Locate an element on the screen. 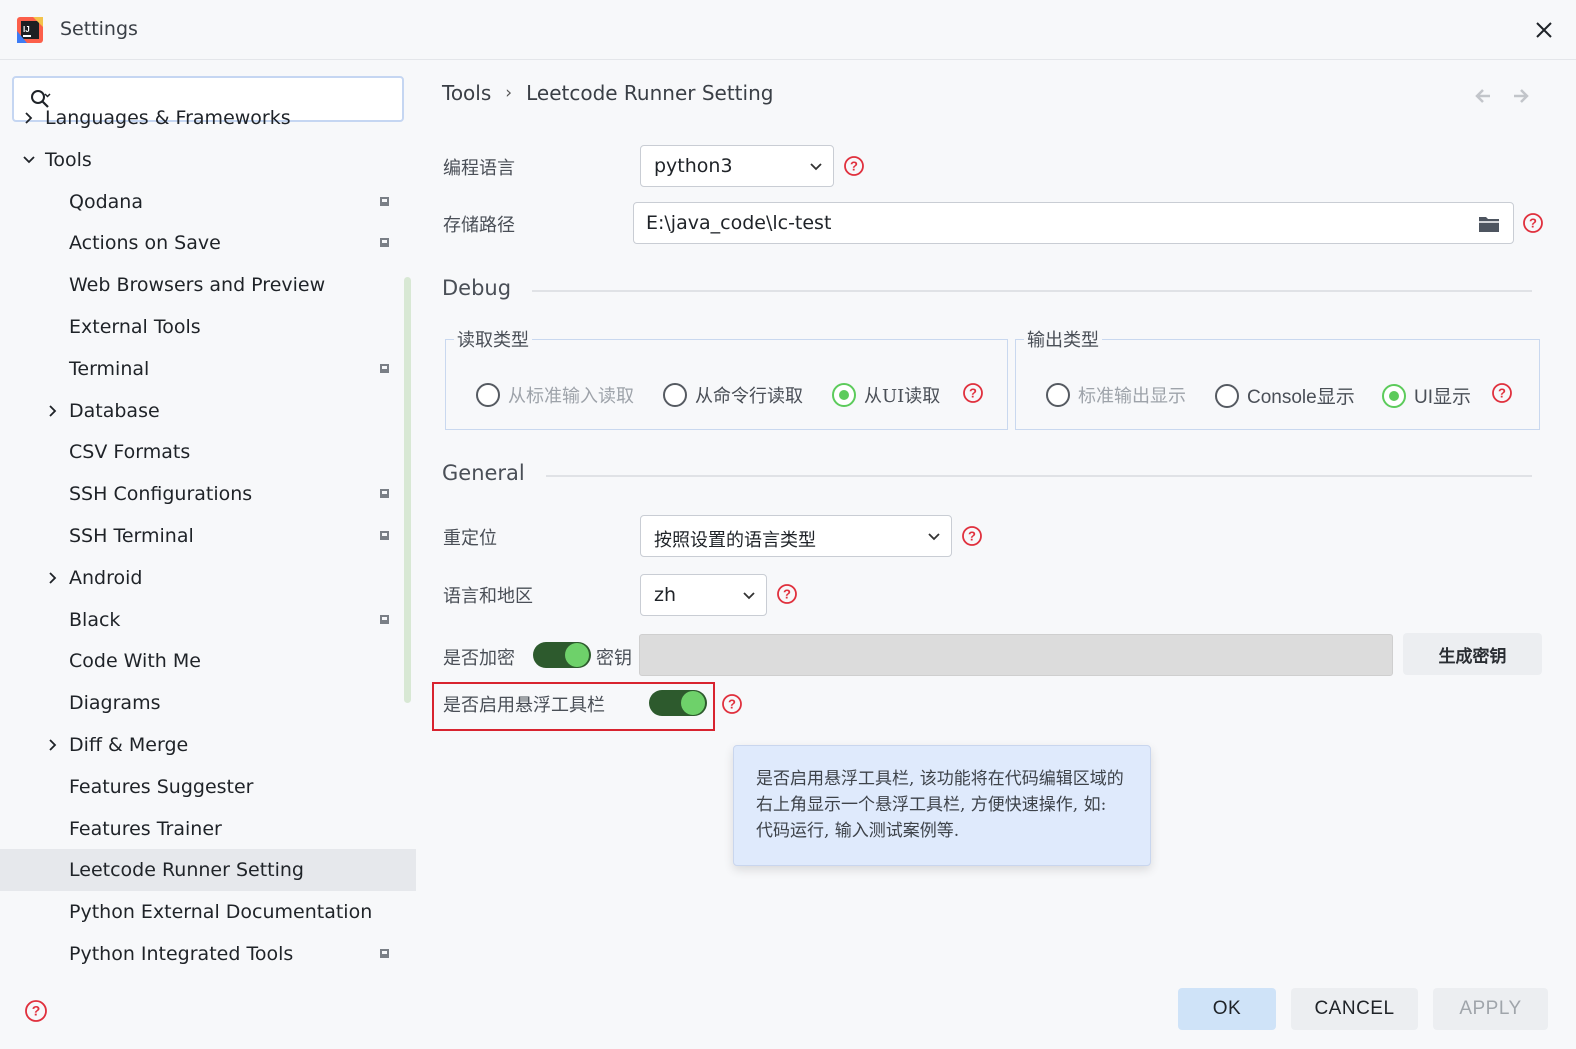 This screenshot has height=1049, width=1576. sidebar-item-features-suggester: Features Suggester is located at coordinates (208, 787).